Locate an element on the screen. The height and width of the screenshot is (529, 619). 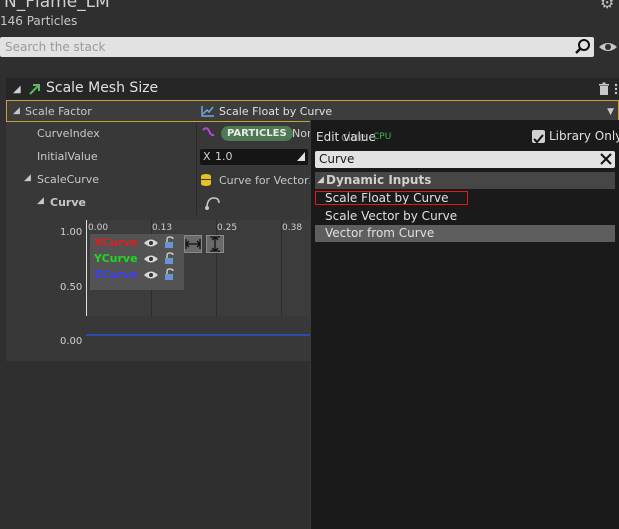
popup-search-value: Curve is located at coordinates (337, 159).